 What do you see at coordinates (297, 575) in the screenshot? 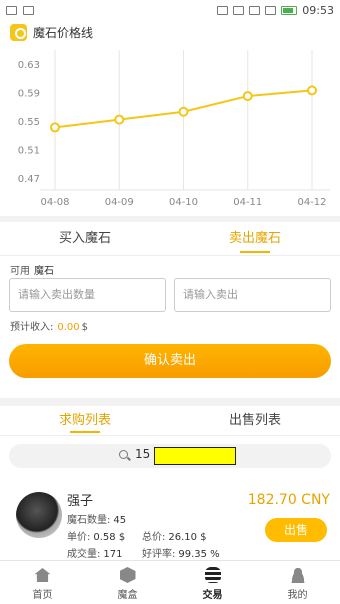
I see `user-icon` at bounding box center [297, 575].